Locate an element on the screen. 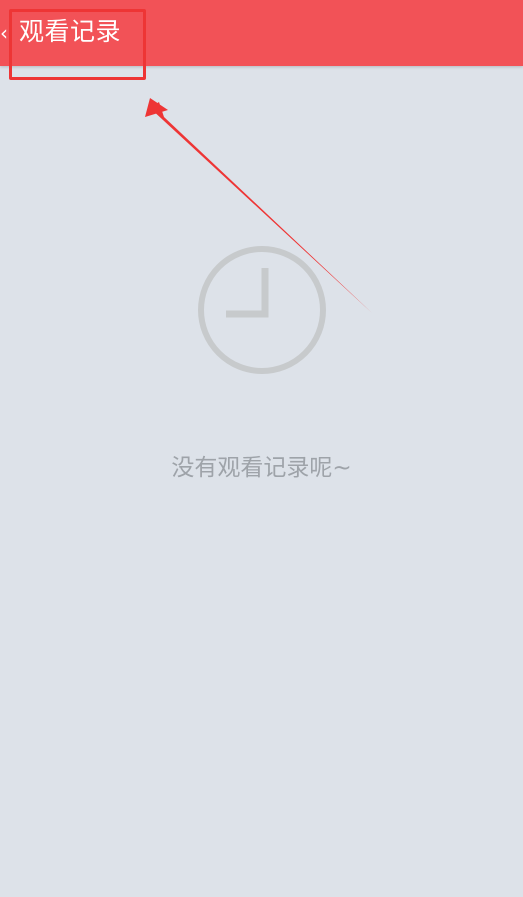 The height and width of the screenshot is (897, 523). clock-icon is located at coordinates (262, 310).